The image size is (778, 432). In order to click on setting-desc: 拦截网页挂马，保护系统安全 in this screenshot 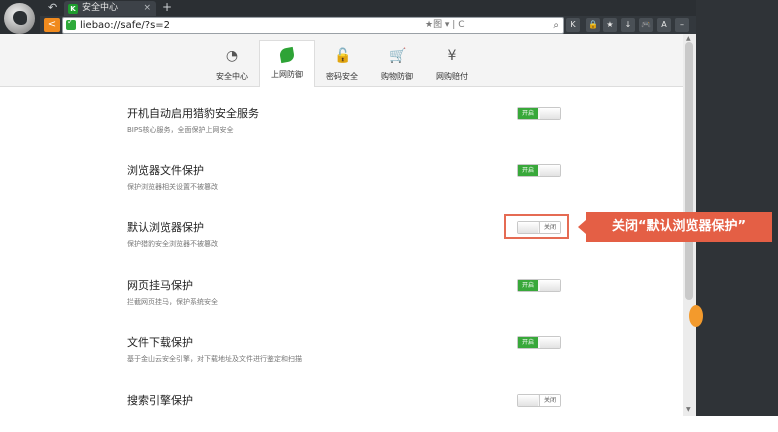, I will do `click(172, 302)`.